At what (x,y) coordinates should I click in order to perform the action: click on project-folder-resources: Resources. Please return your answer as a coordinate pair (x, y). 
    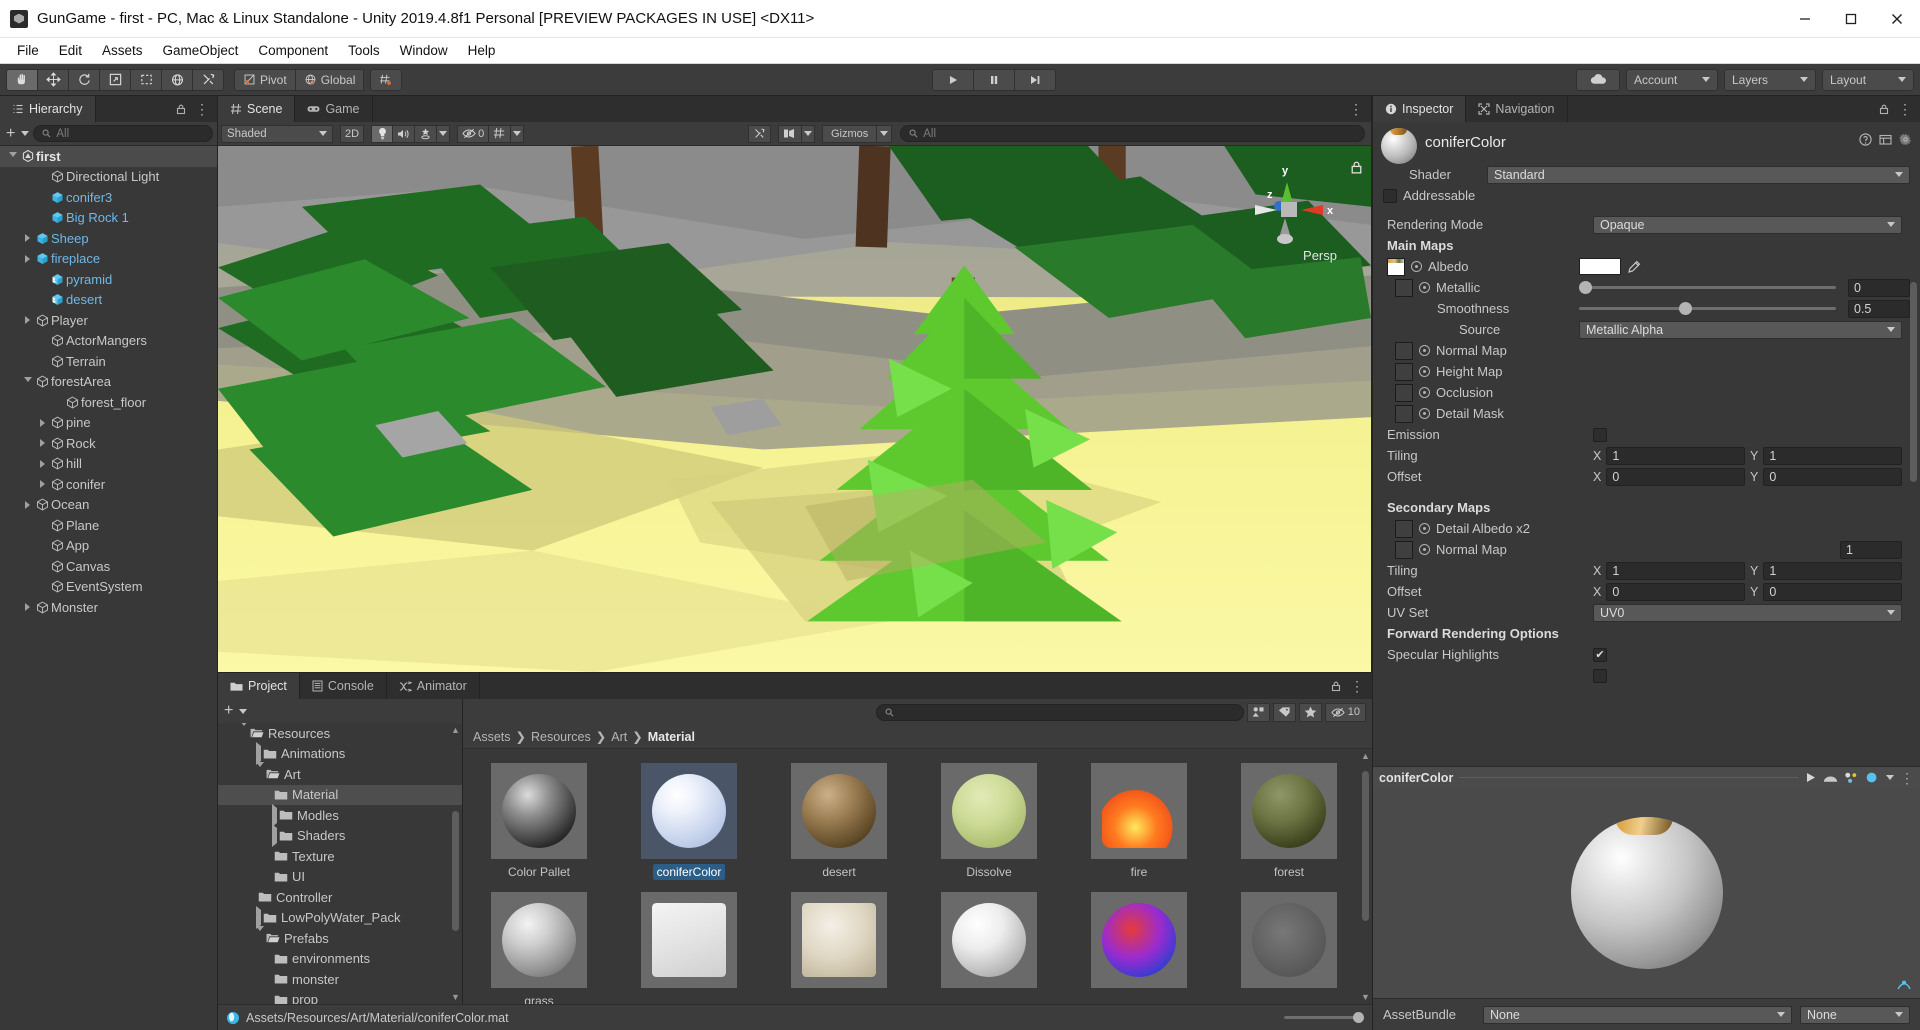
    Looking at the image, I should click on (340, 734).